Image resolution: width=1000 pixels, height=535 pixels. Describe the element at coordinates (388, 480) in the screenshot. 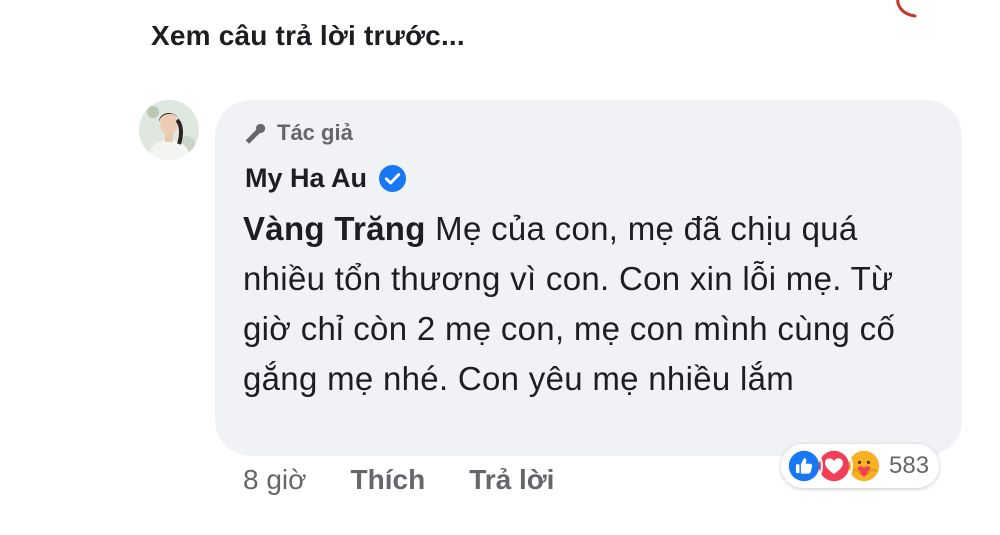

I see `like-button: Thích` at that location.